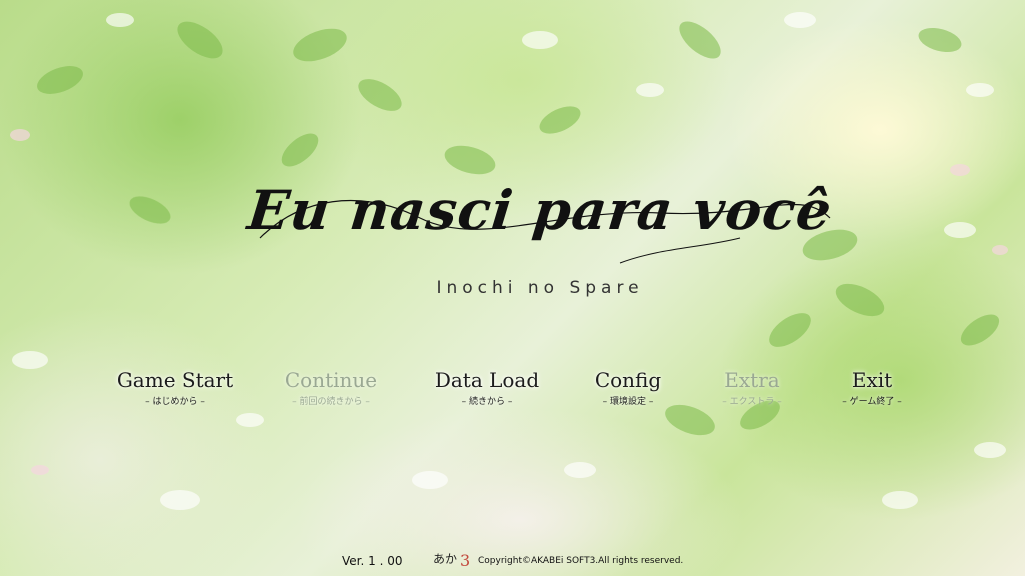  What do you see at coordinates (465, 560) in the screenshot?
I see `svg-text: 3` at bounding box center [465, 560].